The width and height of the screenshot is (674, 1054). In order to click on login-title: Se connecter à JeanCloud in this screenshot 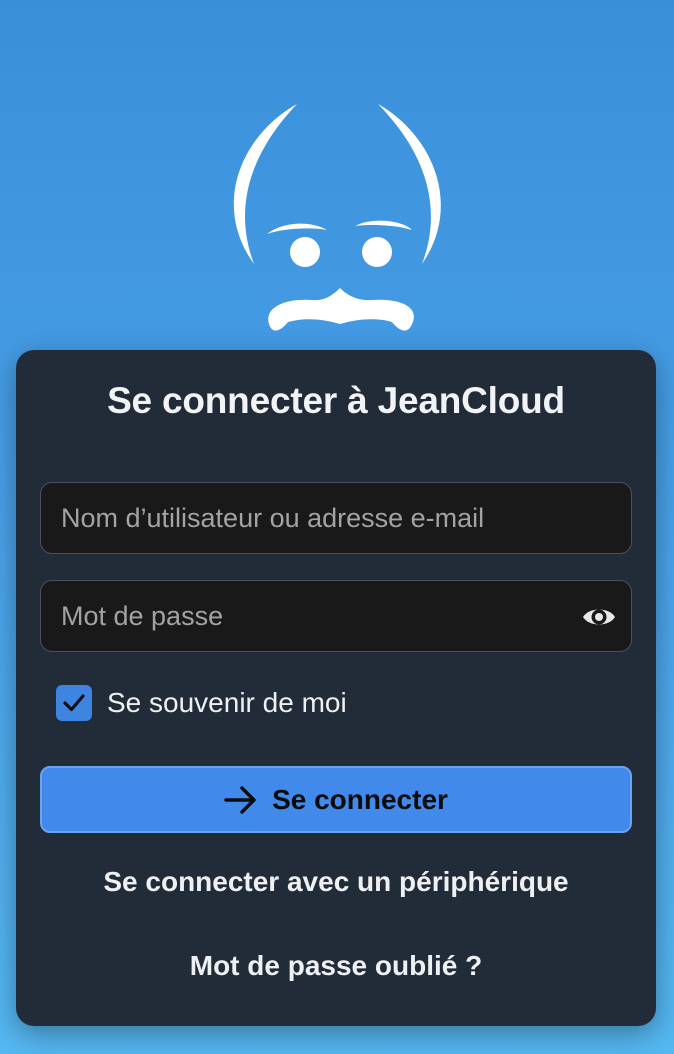, I will do `click(336, 400)`.